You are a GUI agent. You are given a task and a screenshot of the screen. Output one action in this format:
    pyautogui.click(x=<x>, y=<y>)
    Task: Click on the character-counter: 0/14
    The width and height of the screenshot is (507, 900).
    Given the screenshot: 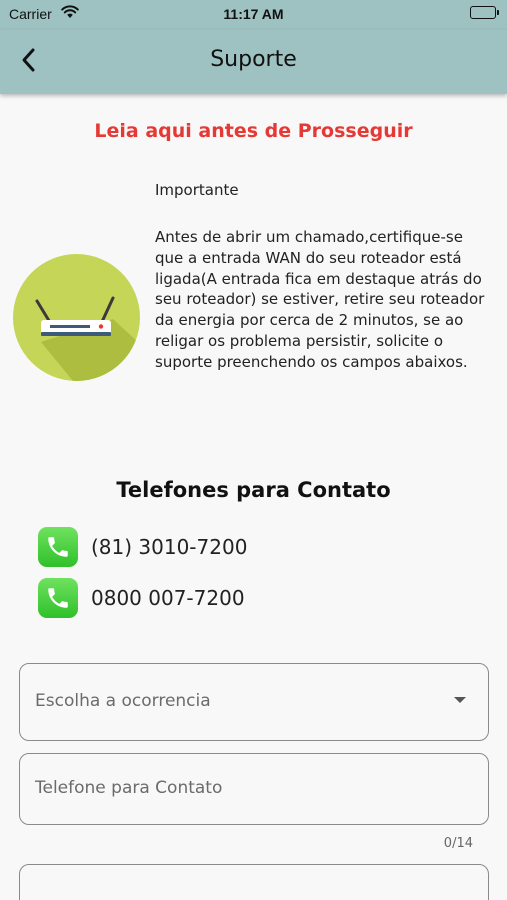 What is the action you would take?
    pyautogui.click(x=458, y=843)
    